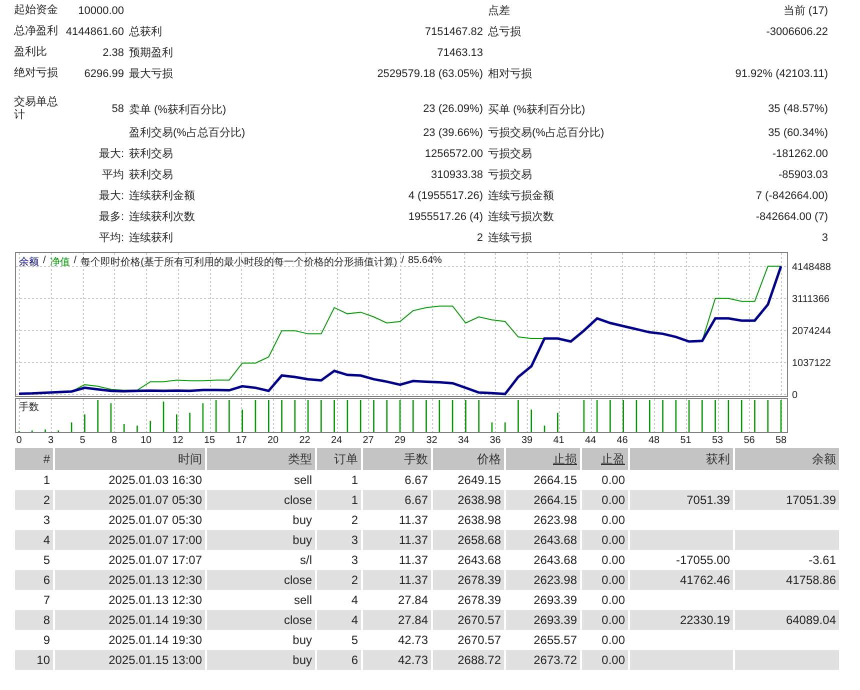  Describe the element at coordinates (155, 520) in the screenshot. I see `table-cell-text: 2025.01.07 05:30` at that location.